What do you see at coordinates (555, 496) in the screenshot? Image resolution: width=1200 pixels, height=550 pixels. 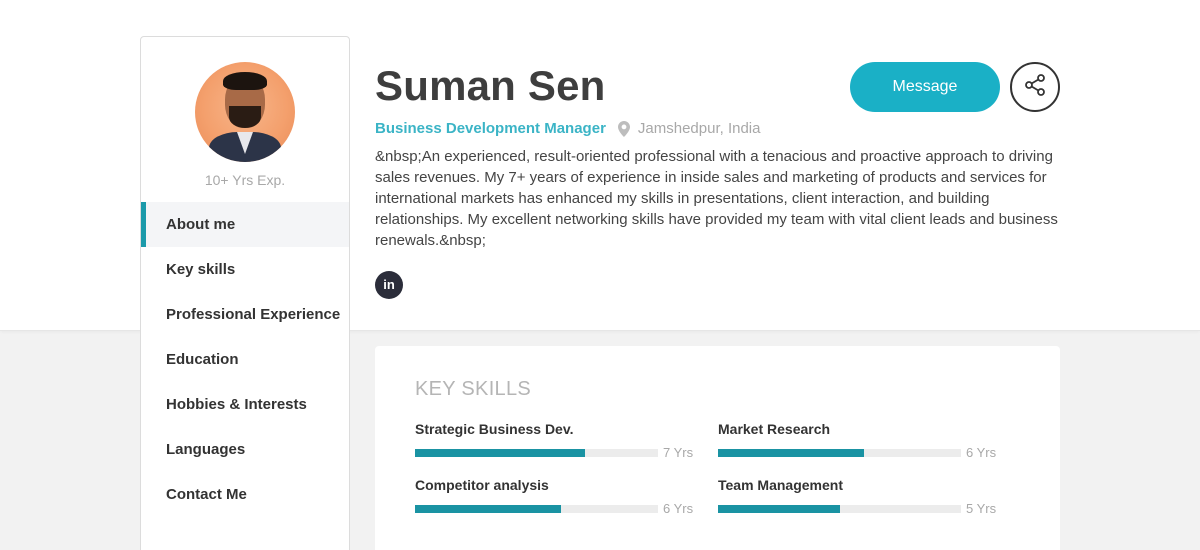 I see `skill-item: Competitor analysis 6 Yrs` at bounding box center [555, 496].